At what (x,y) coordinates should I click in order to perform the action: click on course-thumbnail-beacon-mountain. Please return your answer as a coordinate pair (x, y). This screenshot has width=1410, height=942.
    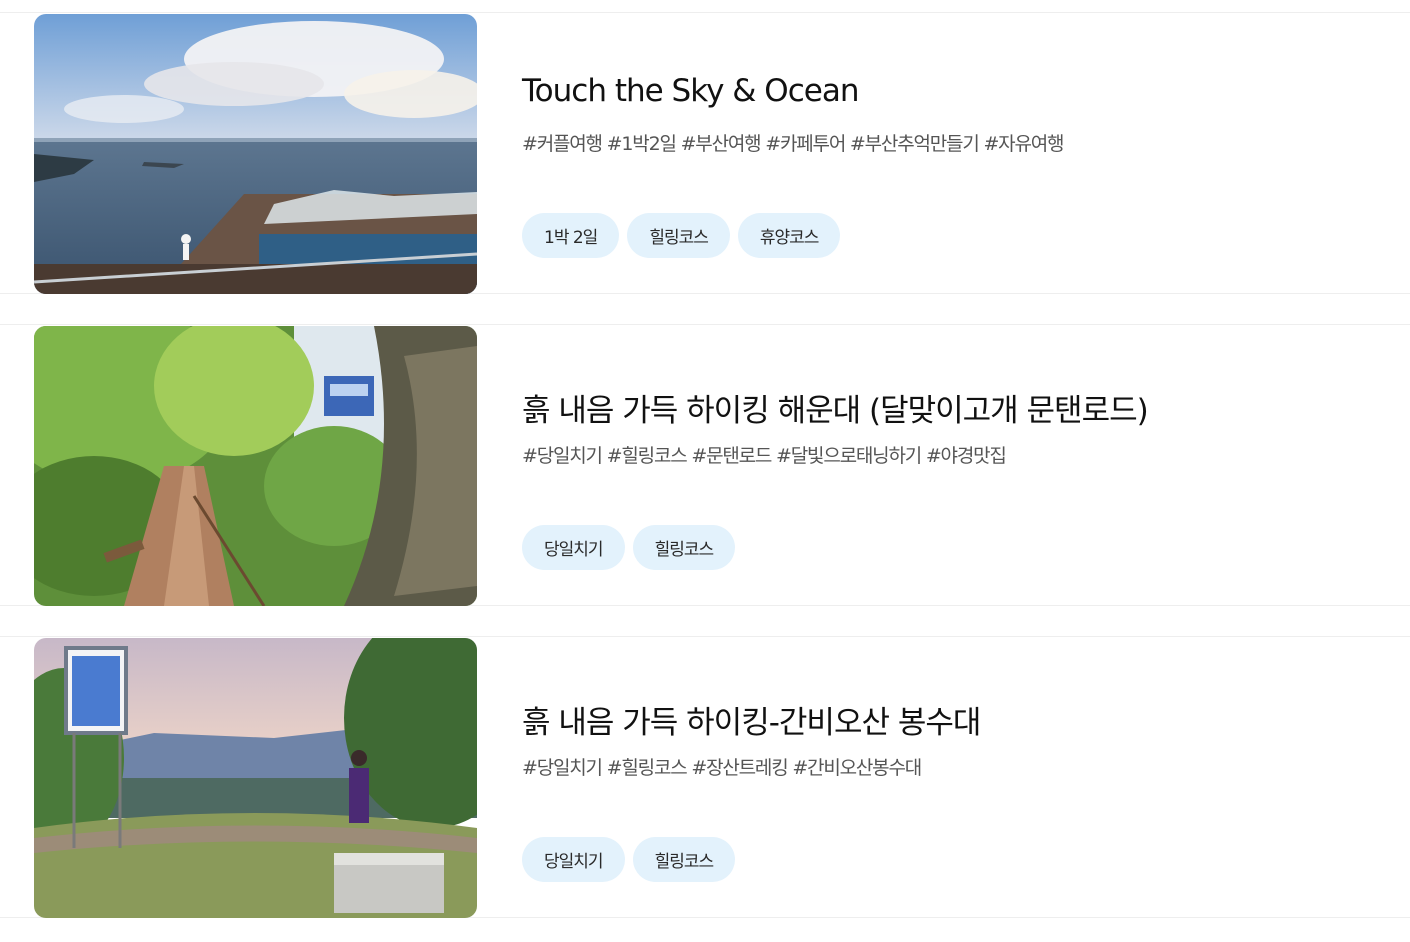
    Looking at the image, I should click on (255, 778).